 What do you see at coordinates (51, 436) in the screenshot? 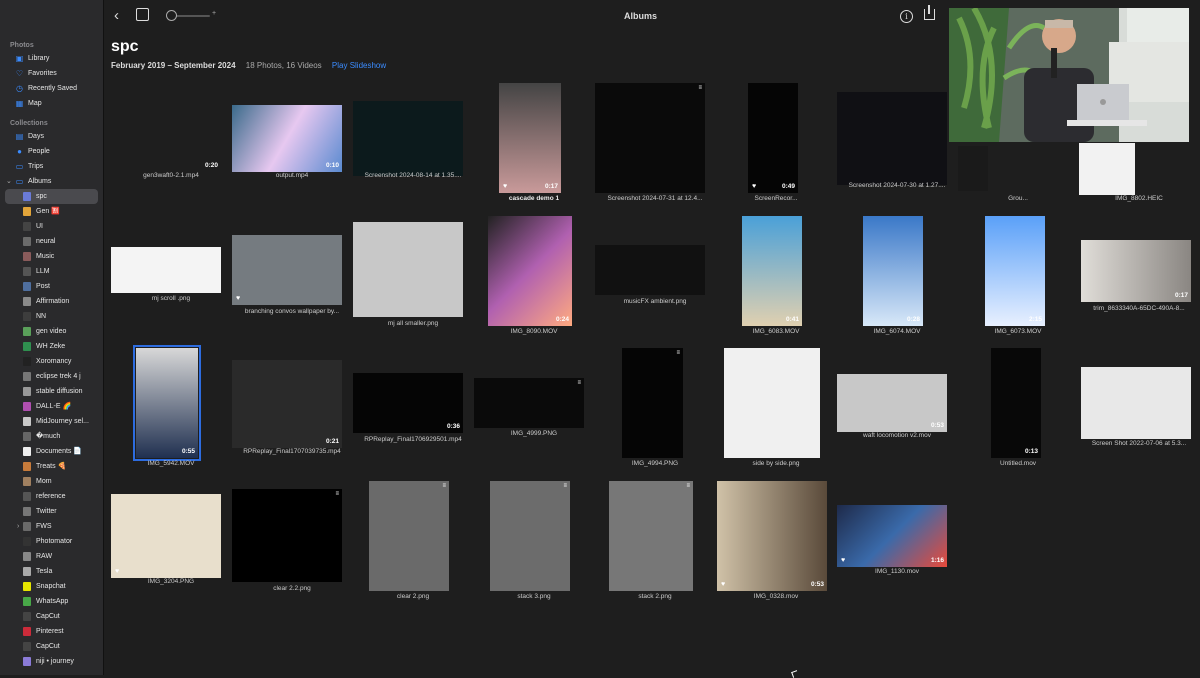
I see `sidebar-album-item: �much` at bounding box center [51, 436].